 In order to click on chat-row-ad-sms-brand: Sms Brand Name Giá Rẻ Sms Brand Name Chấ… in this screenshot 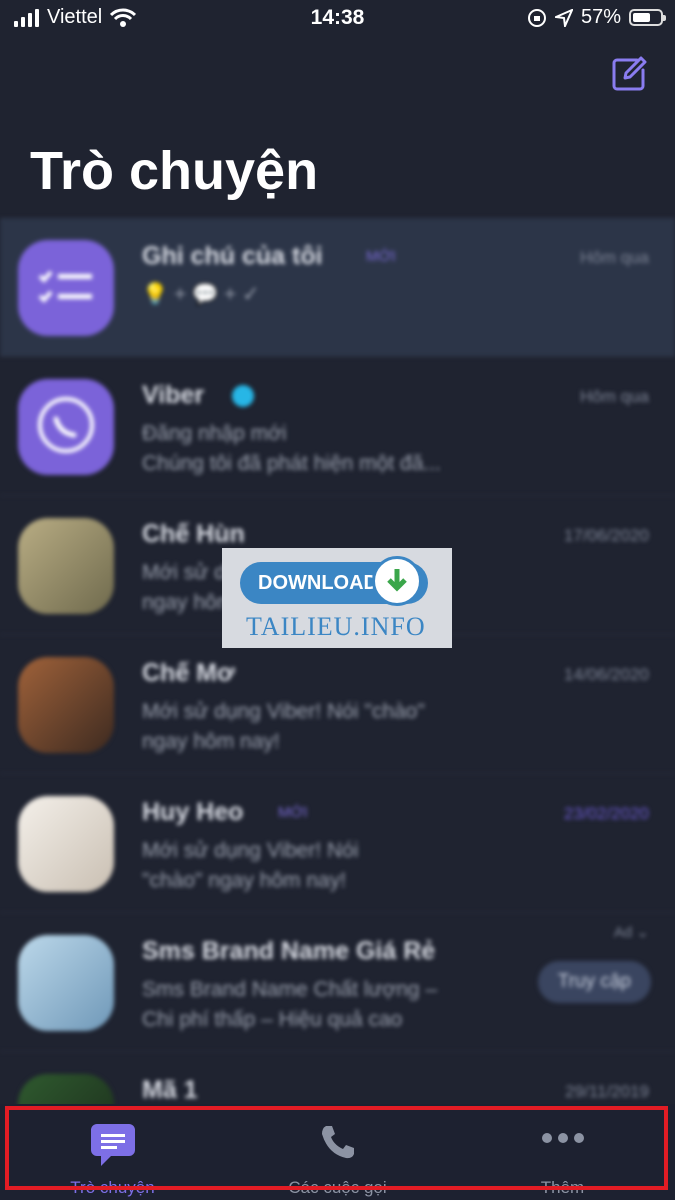, I will do `click(337, 982)`.